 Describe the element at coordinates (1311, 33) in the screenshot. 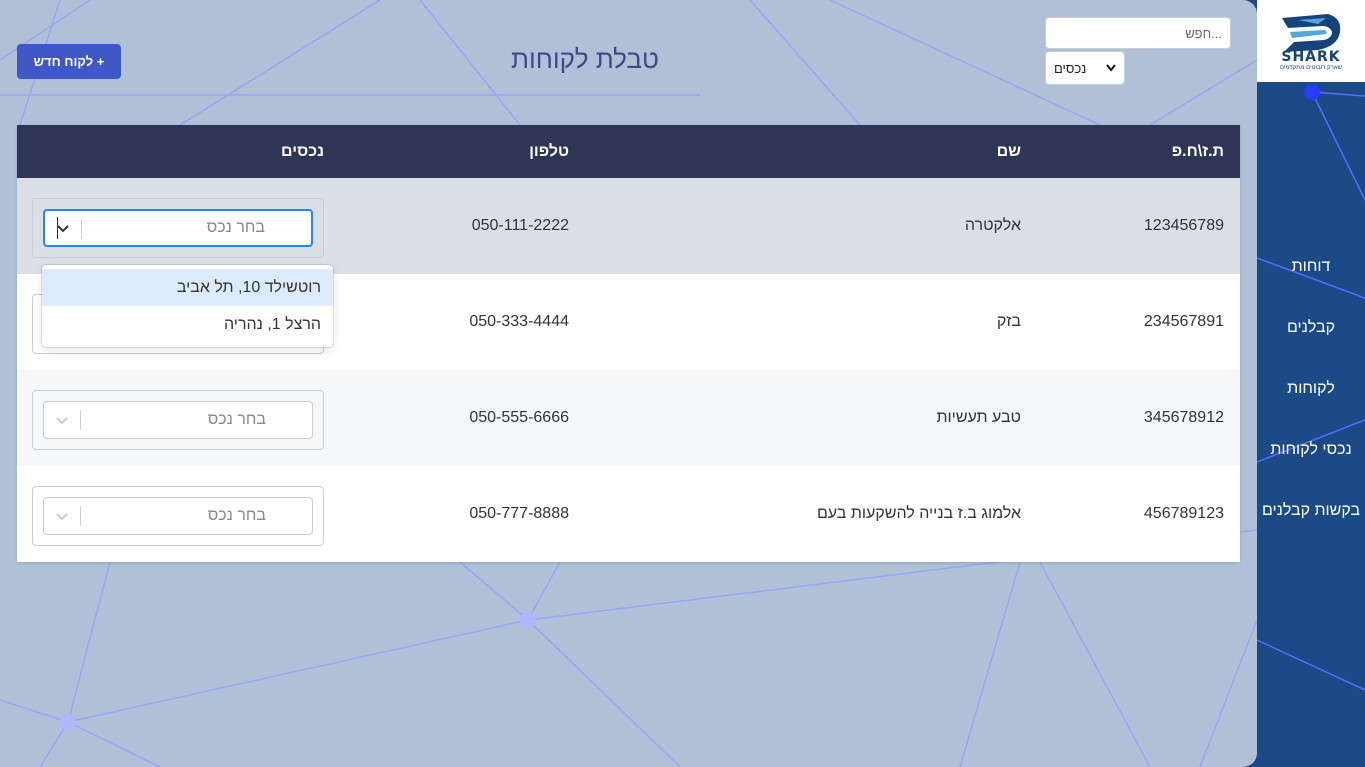

I see `shark-logo-icon` at that location.